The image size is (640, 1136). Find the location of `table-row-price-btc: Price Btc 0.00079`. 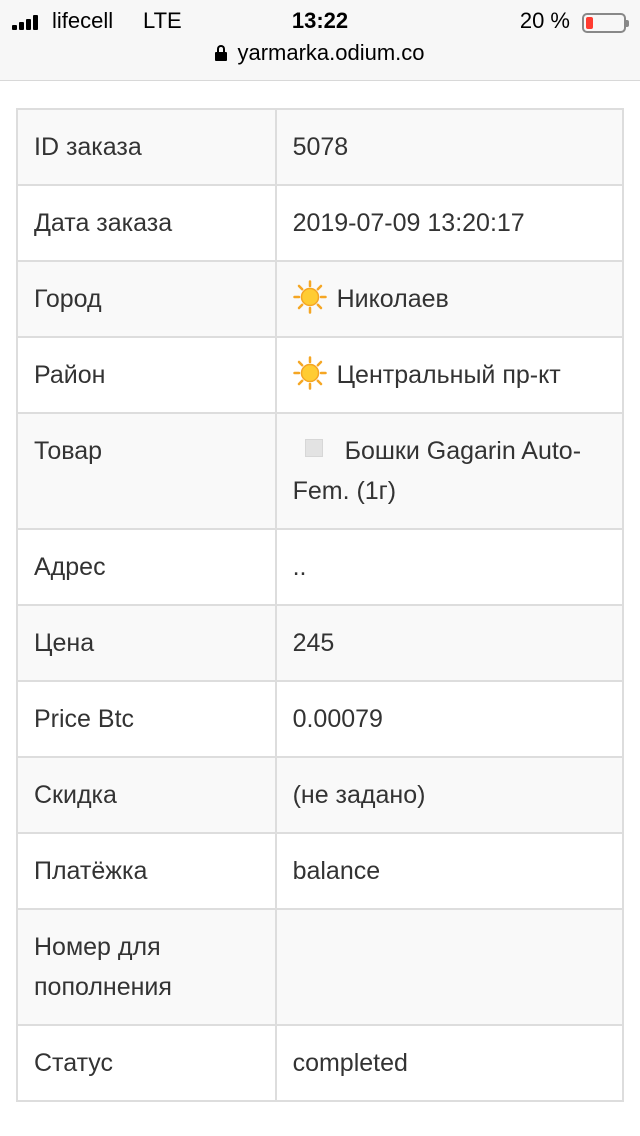

table-row-price-btc: Price Btc 0.00079 is located at coordinates (320, 719).